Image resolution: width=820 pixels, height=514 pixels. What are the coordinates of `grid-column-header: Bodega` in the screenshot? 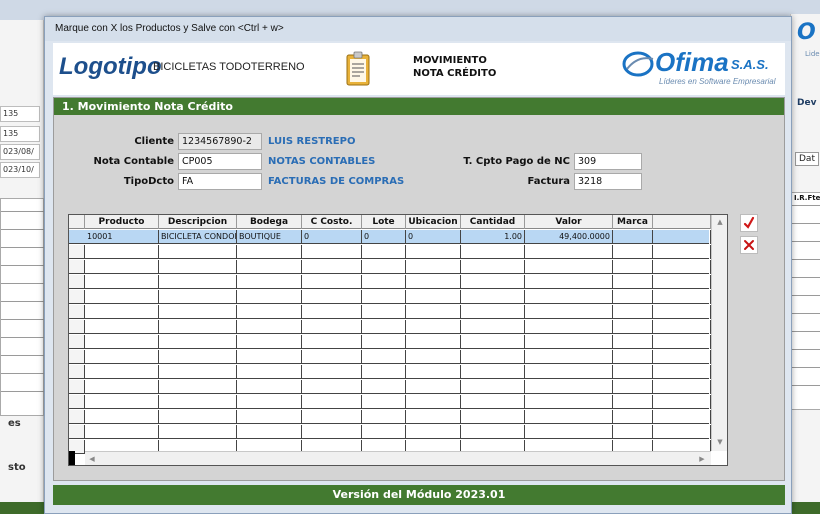 It's located at (269, 222).